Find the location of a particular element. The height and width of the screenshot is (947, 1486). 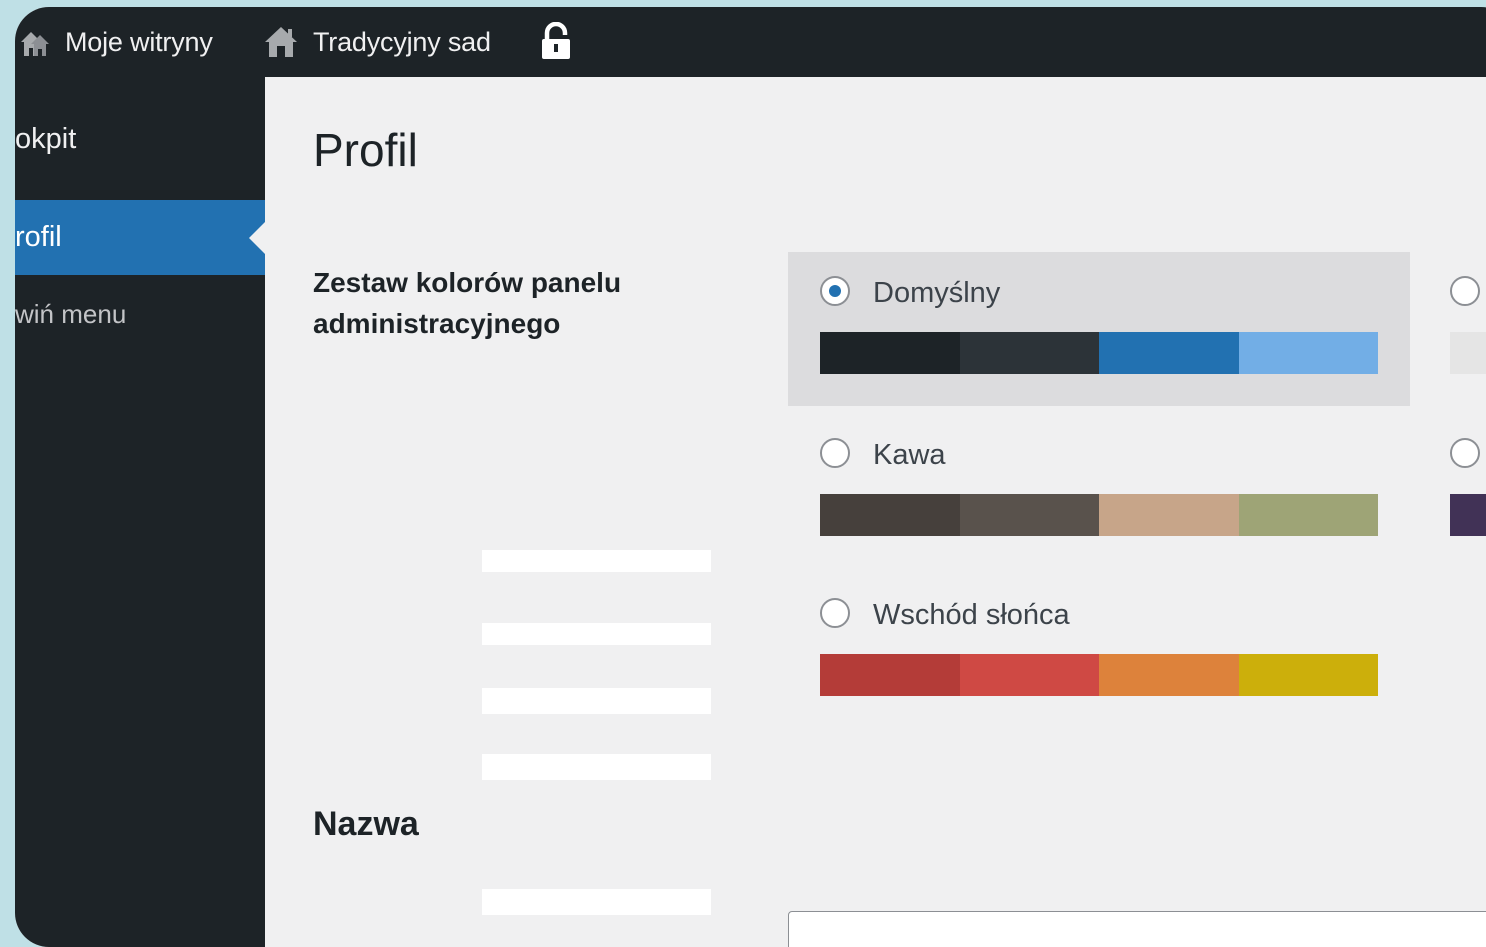

scheme-name: Wschód słońca is located at coordinates (971, 615).